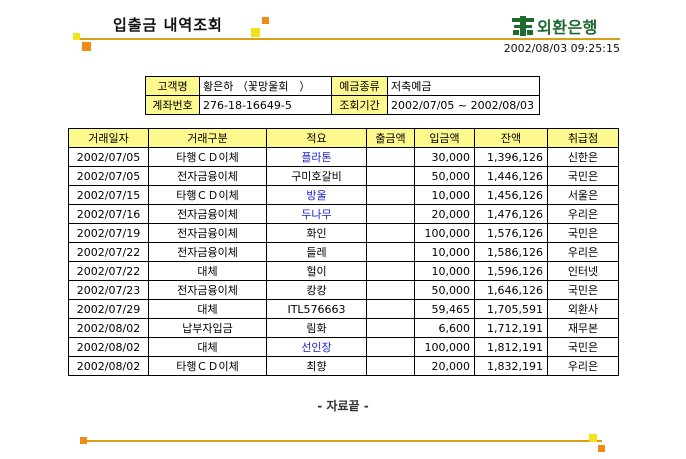 Image resolution: width=686 pixels, height=459 pixels. I want to click on info-row: 고객명 황은하 （꽃망울회 ） 예금종류 저축예금, so click(342, 86).